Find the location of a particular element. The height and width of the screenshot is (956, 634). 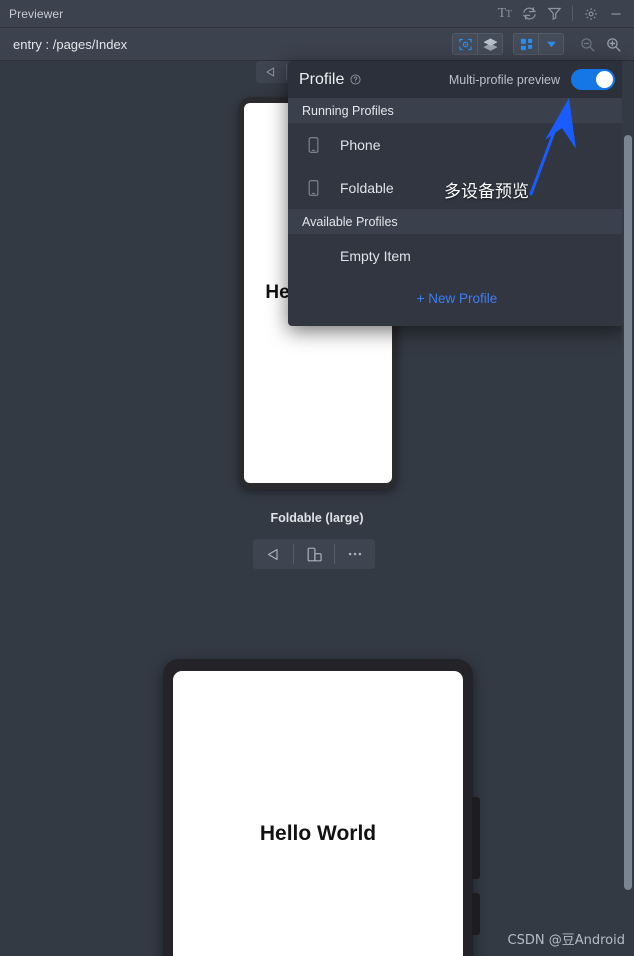

profile-item-label: Empty Item is located at coordinates (375, 255).